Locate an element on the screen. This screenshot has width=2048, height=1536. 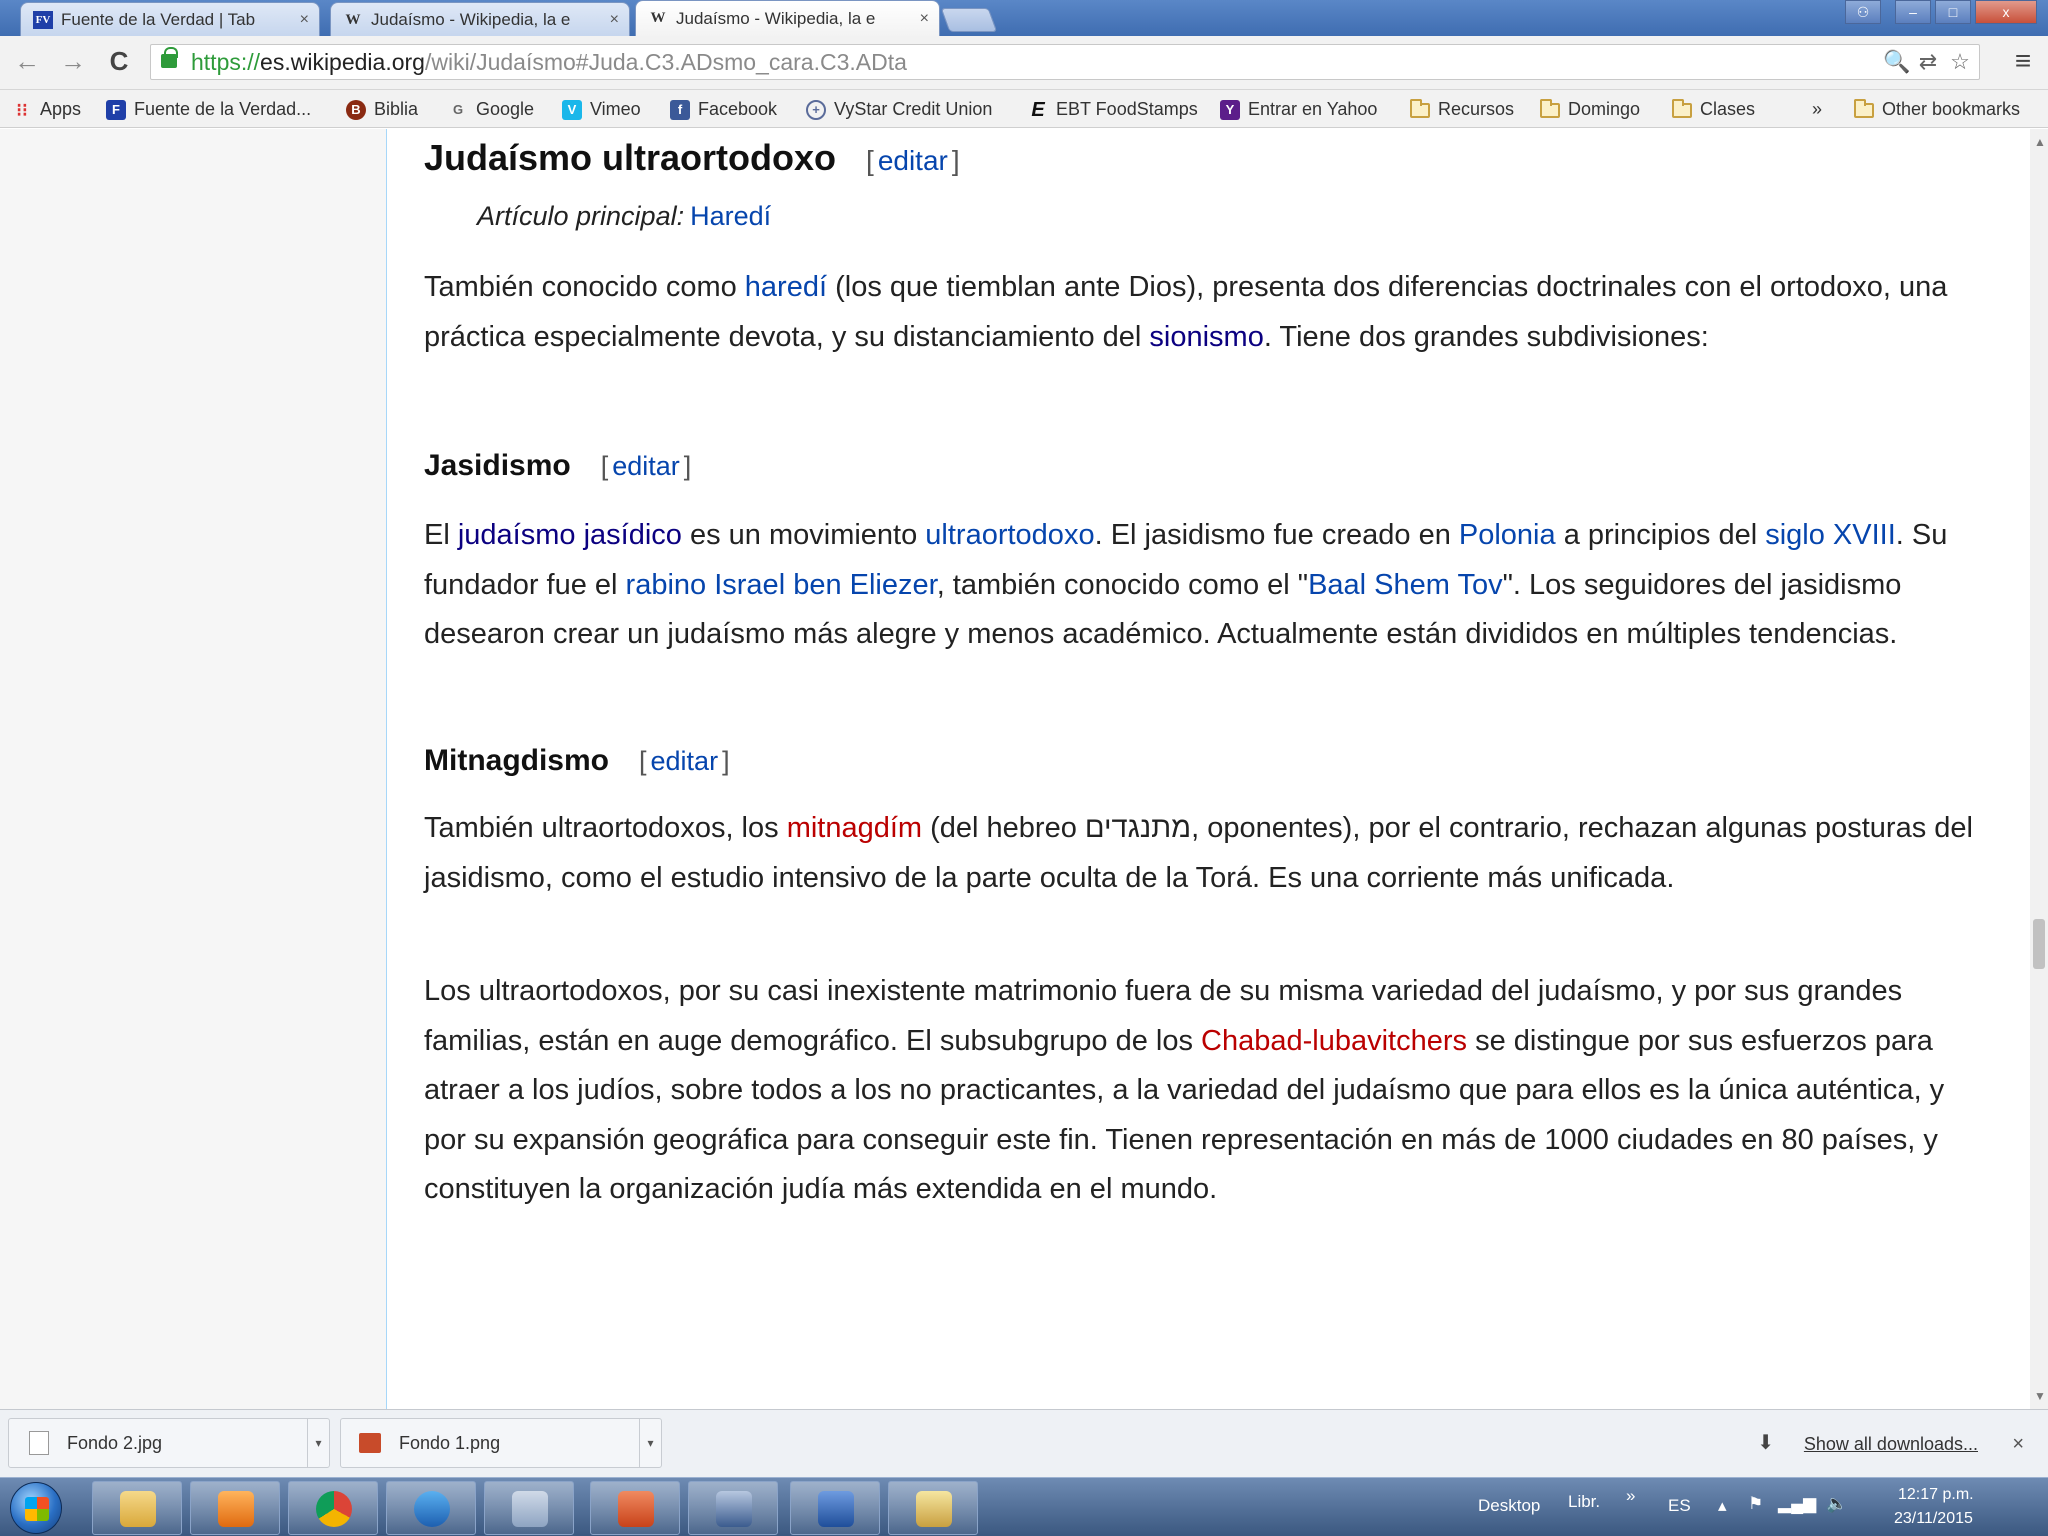
taskbar-chrome is located at coordinates (333, 1508).